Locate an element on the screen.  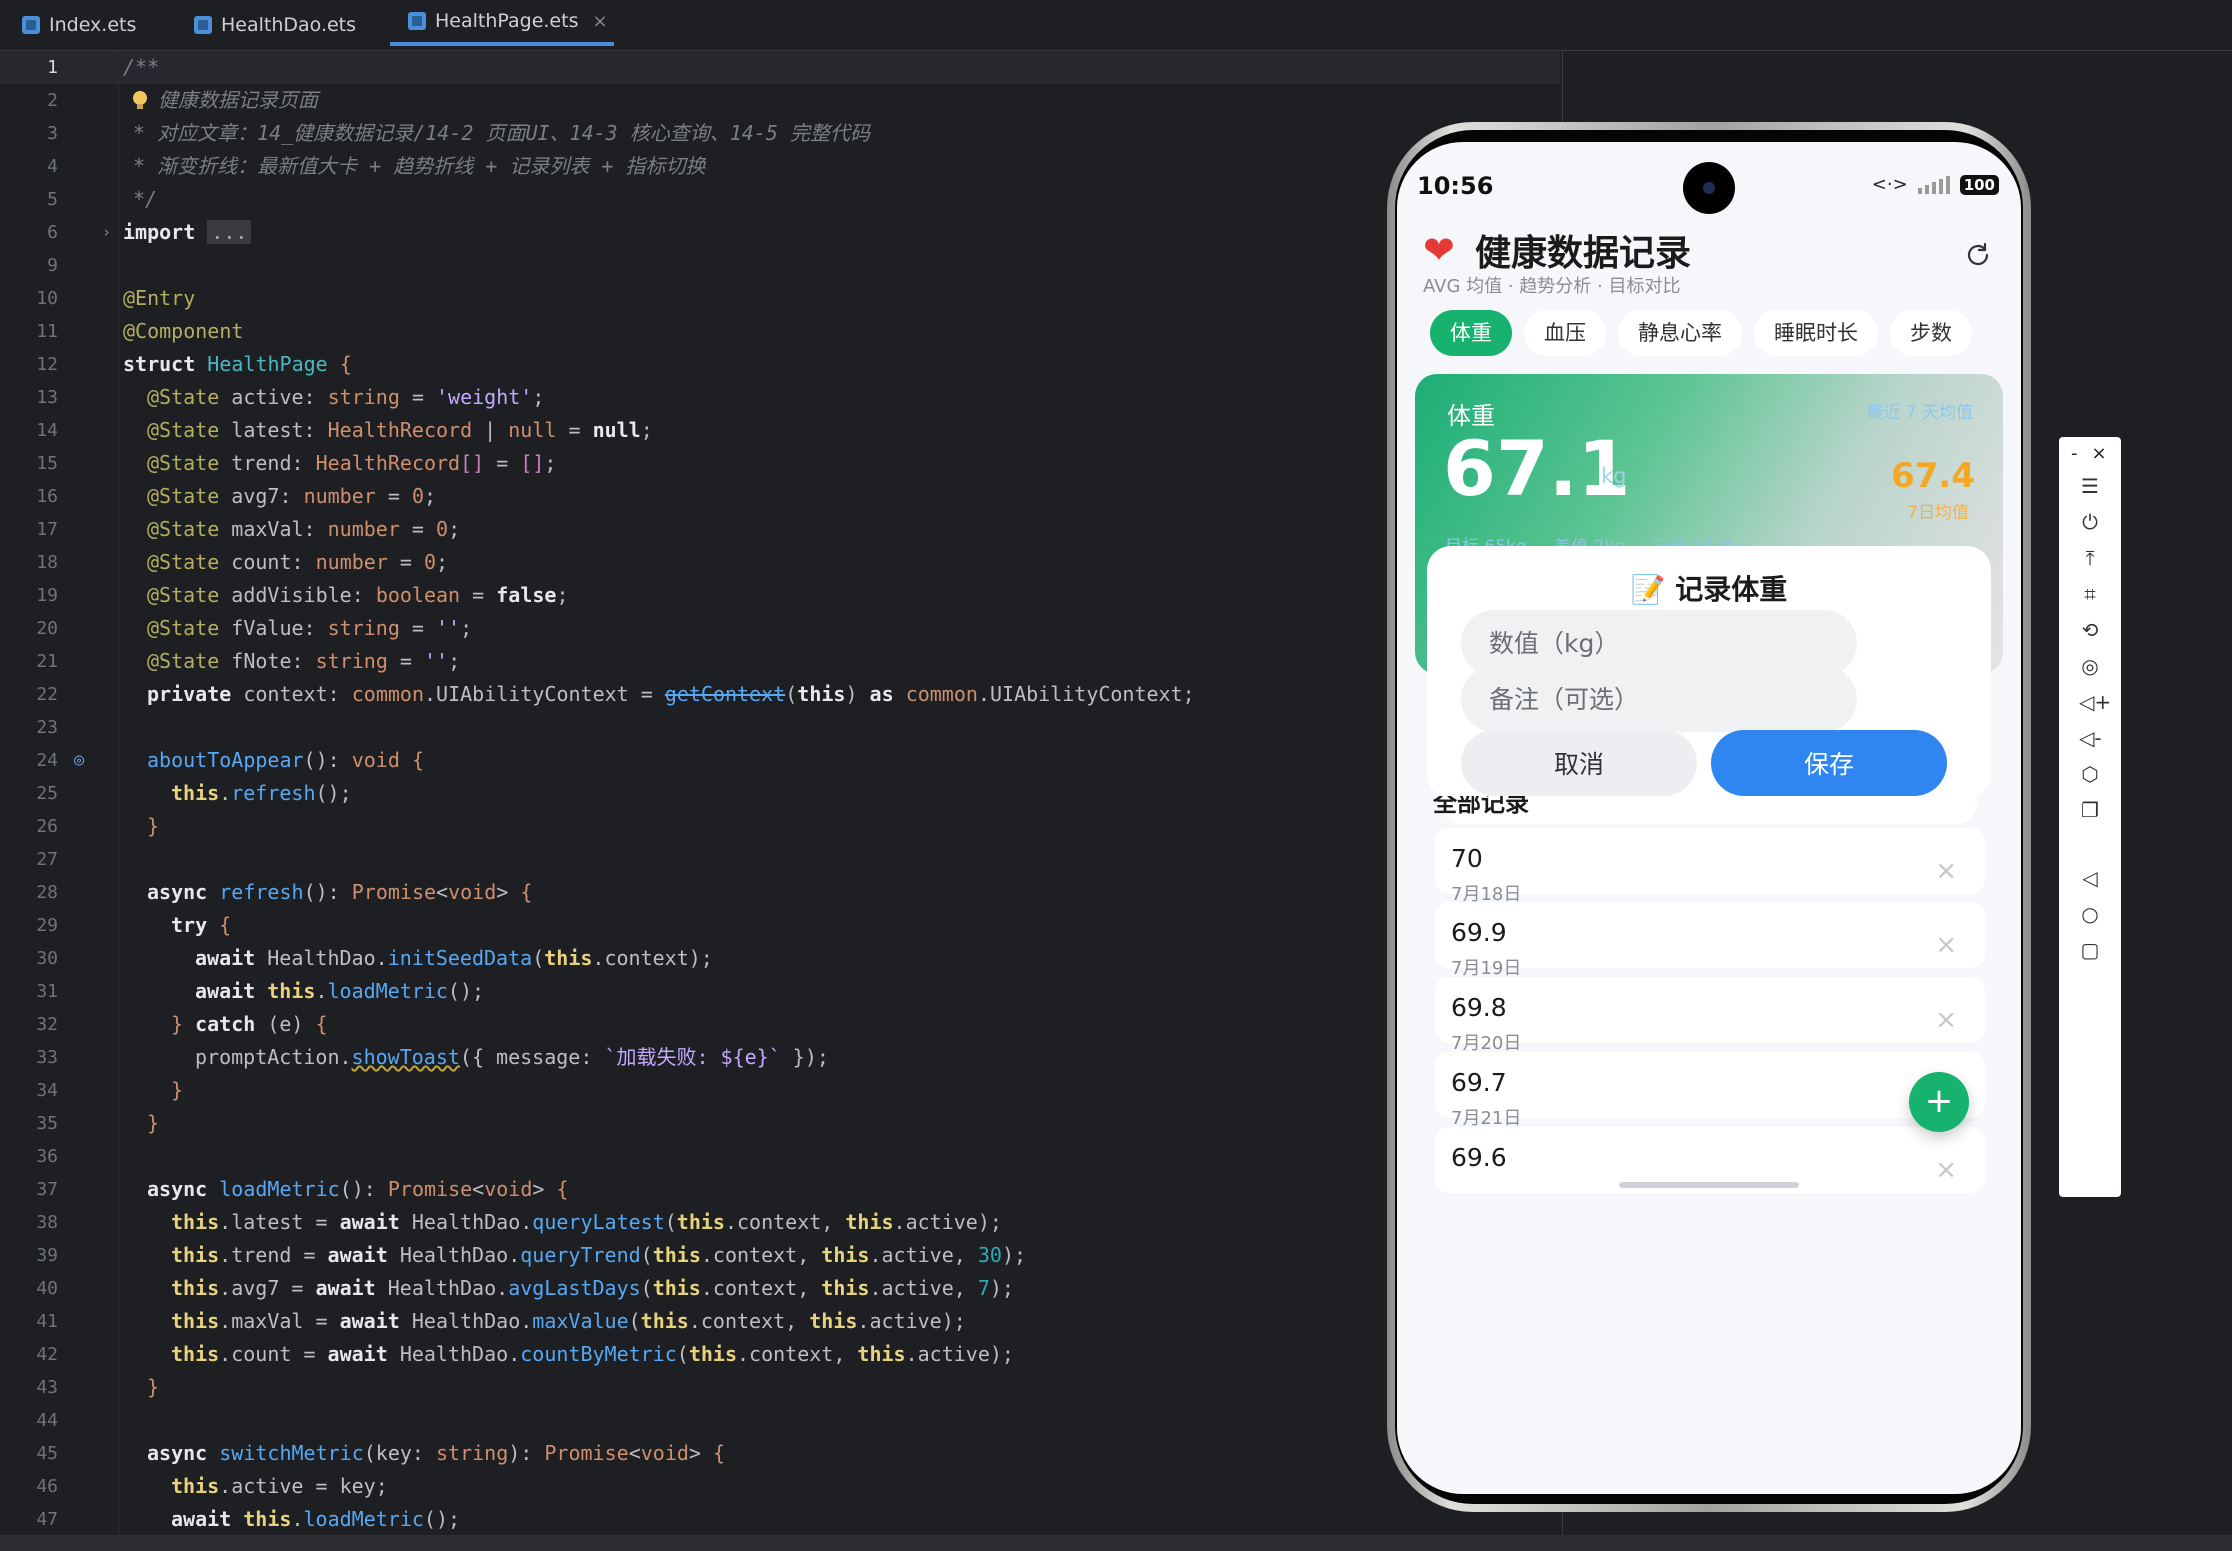
records-section-title: 全部记录 is located at coordinates (1481, 806).